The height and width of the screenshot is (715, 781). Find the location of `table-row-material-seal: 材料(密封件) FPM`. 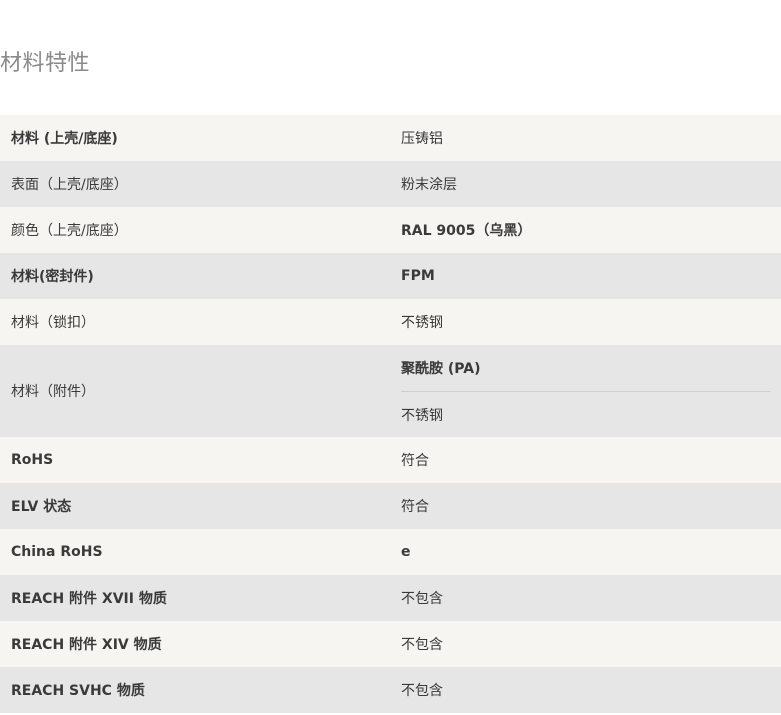

table-row-material-seal: 材料(密封件) FPM is located at coordinates (390, 276).